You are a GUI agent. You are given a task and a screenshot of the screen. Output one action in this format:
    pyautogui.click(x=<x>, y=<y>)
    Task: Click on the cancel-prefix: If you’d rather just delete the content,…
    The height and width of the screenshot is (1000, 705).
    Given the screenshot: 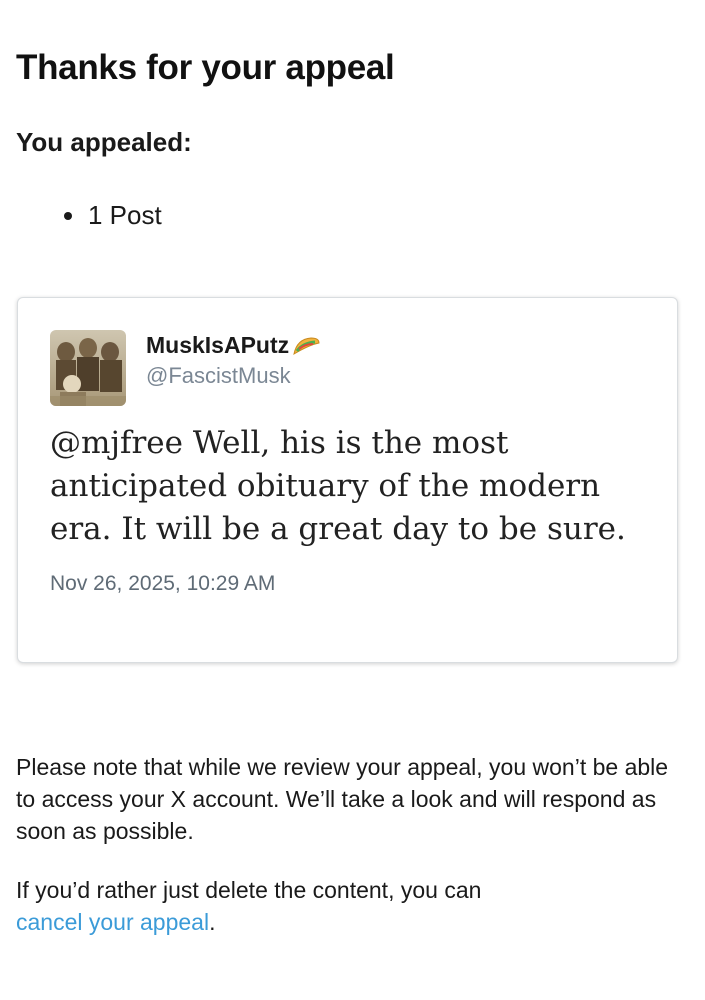 What is the action you would take?
    pyautogui.click(x=249, y=890)
    